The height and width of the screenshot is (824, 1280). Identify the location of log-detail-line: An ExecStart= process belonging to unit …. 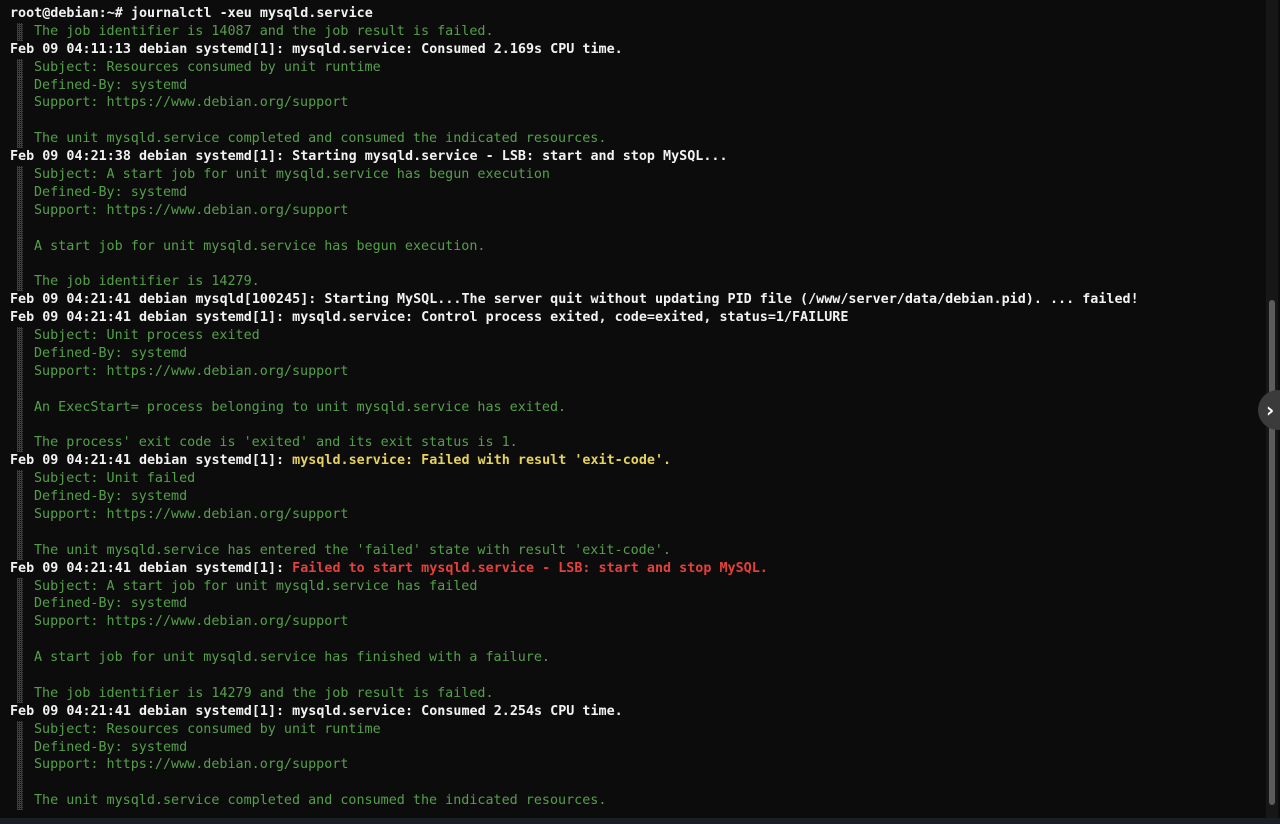
(638, 407).